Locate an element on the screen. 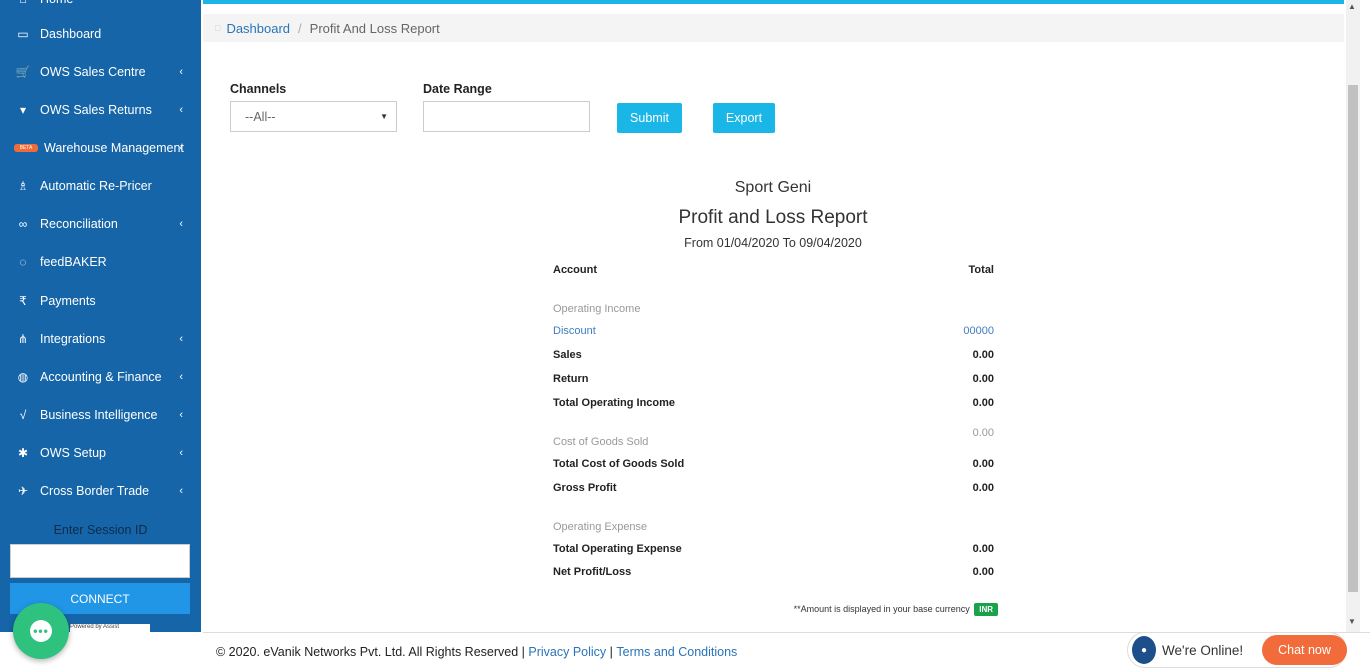  sidebar-item: ◍ Accounting & Finance ‹ is located at coordinates (100, 377).